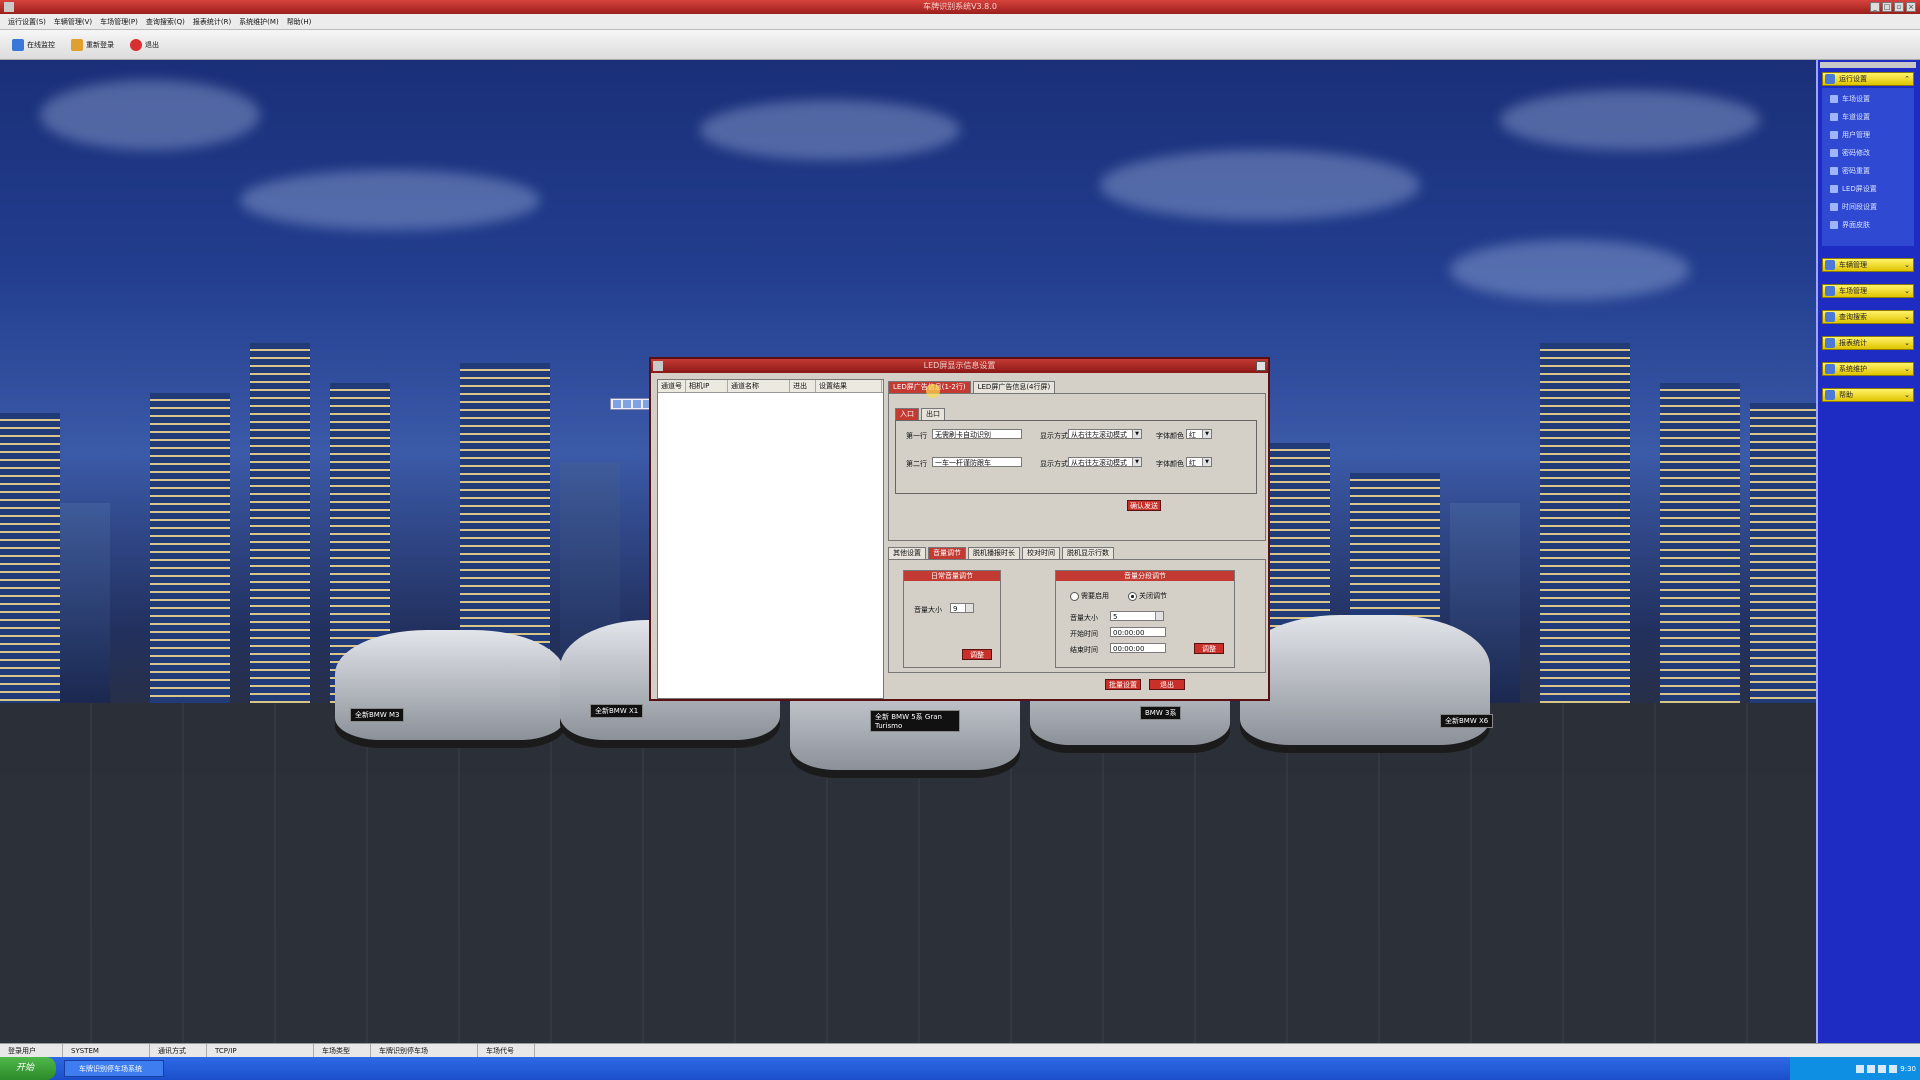  I want to click on tray-clock: 9:30, so click(1908, 1069).